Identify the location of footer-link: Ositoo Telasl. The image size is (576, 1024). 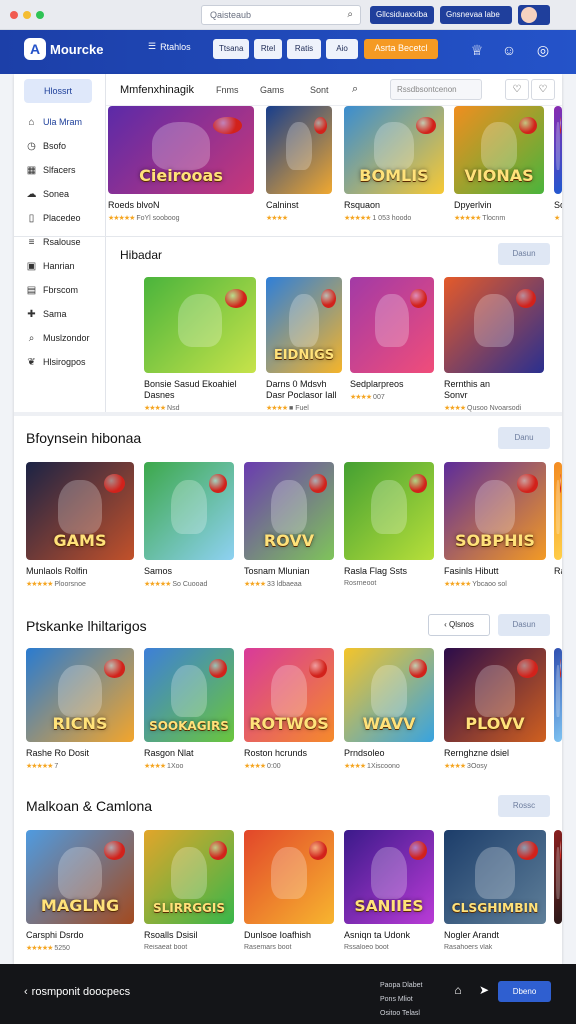
(401, 1014).